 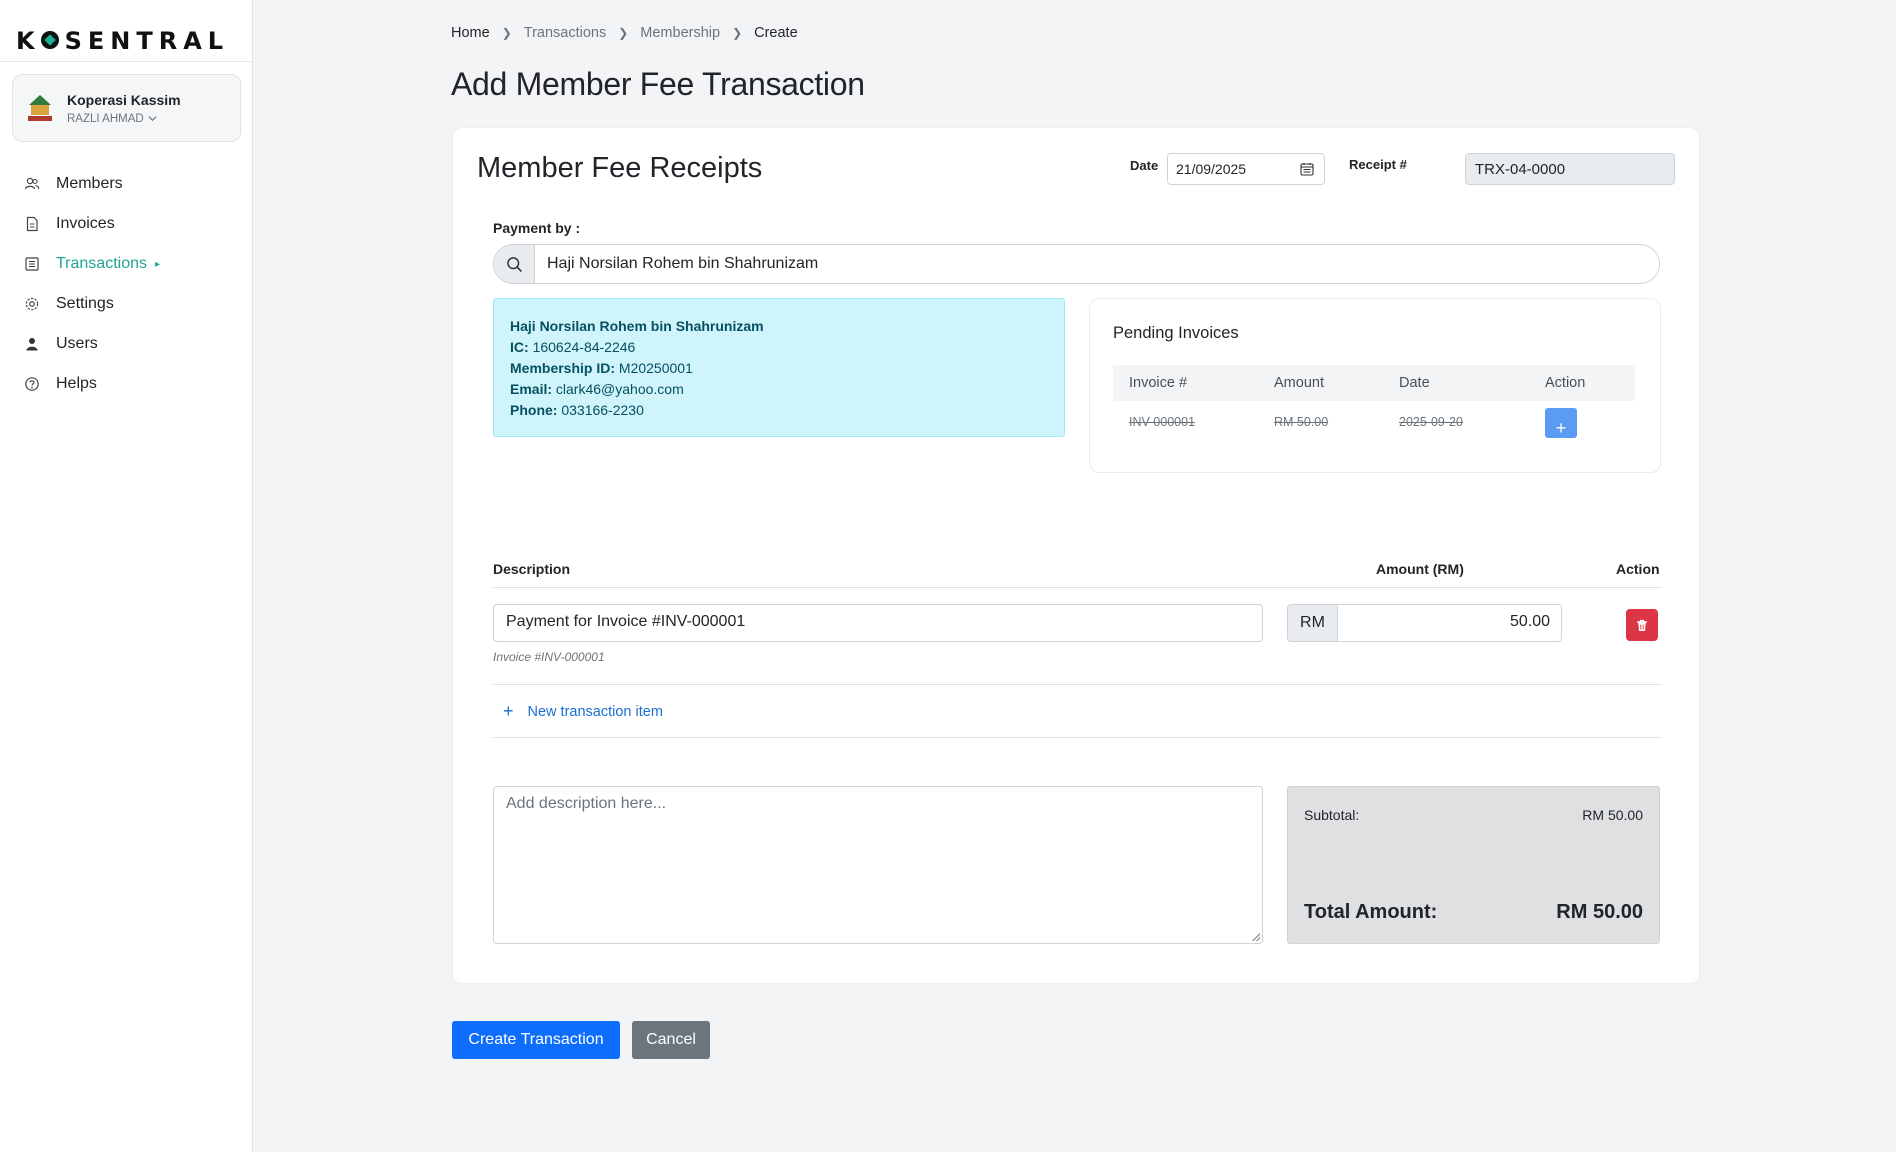 I want to click on add-invoice-button: +, so click(x=1561, y=423).